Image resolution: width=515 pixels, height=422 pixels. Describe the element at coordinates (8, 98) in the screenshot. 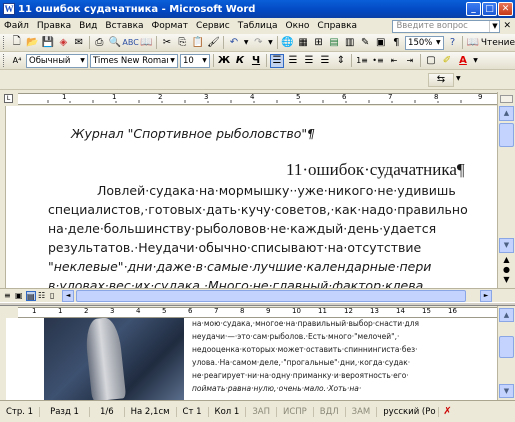

I see `tab-selector-icon: L` at that location.